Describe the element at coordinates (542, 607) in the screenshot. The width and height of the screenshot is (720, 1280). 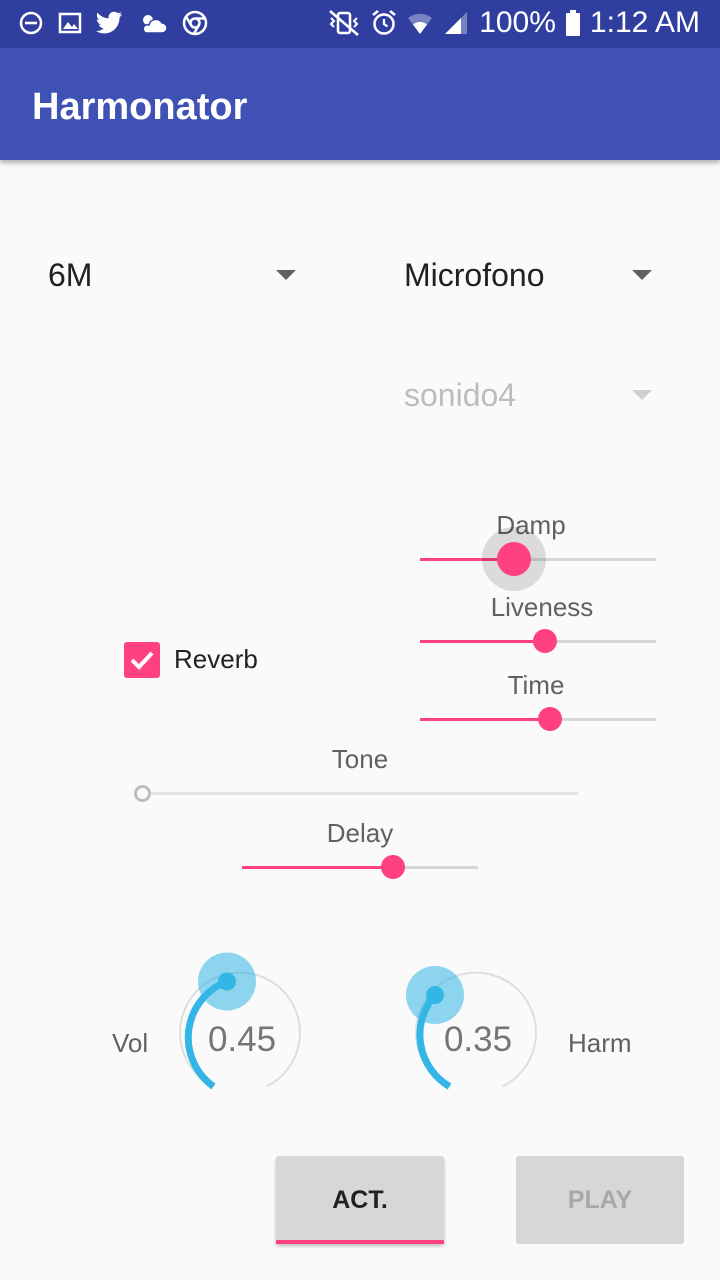
I see `liveness-label: Liveness` at that location.